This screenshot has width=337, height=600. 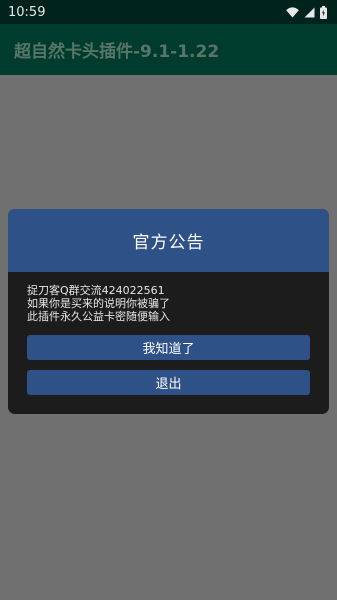 What do you see at coordinates (27, 12) in the screenshot?
I see `status-time: 10:59` at bounding box center [27, 12].